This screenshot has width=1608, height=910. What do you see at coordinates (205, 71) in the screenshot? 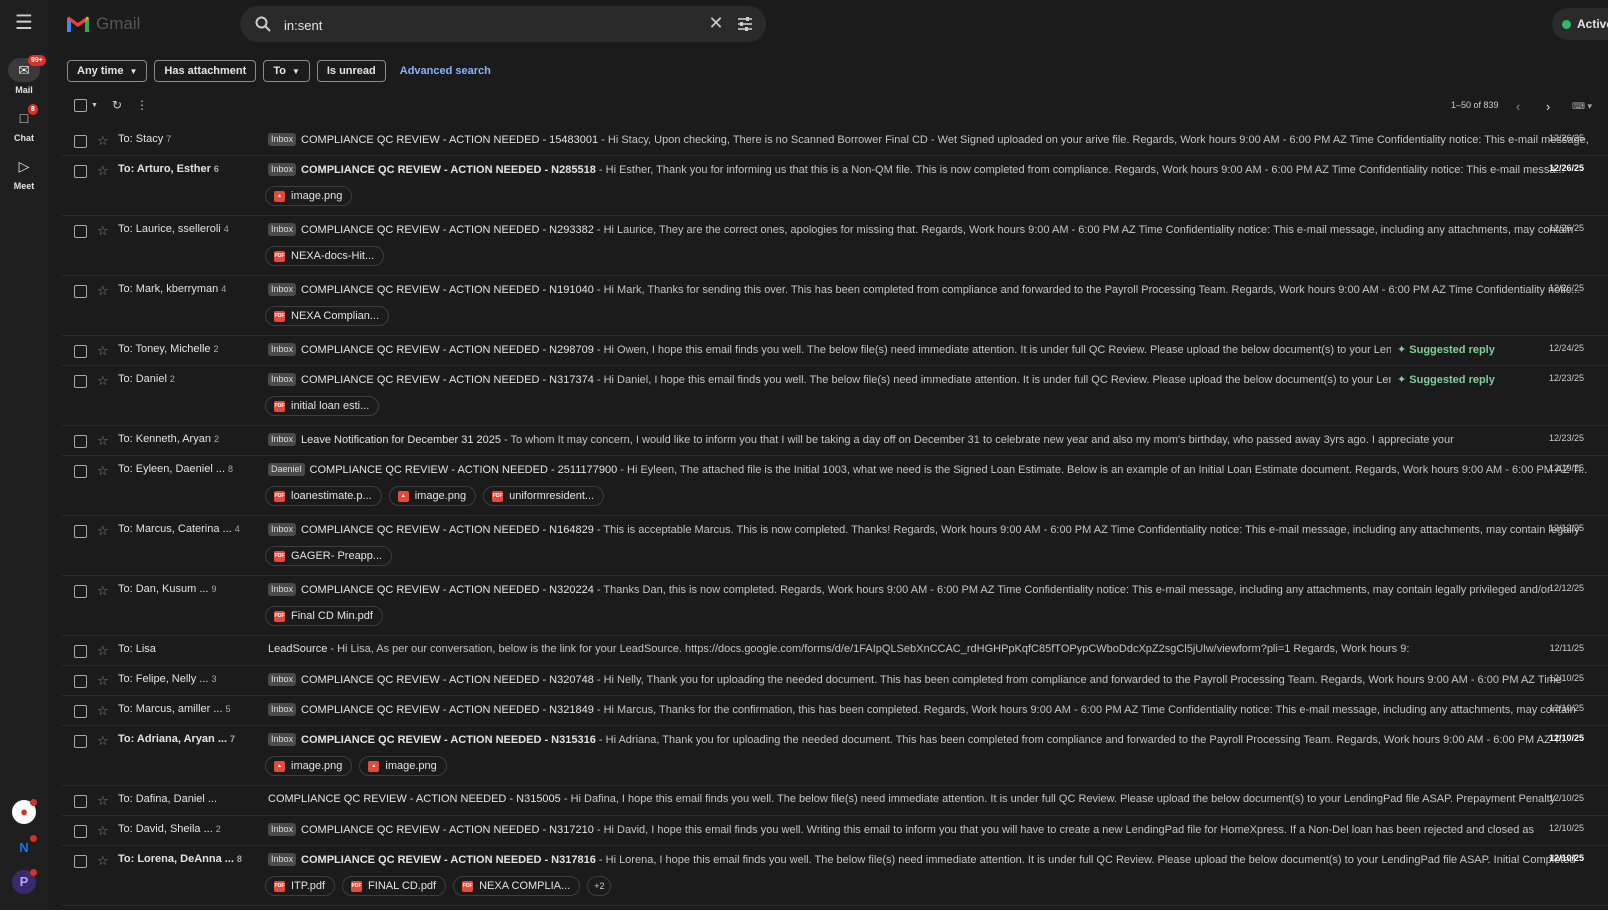
I see `filter-has-attachment: Has attachment` at bounding box center [205, 71].